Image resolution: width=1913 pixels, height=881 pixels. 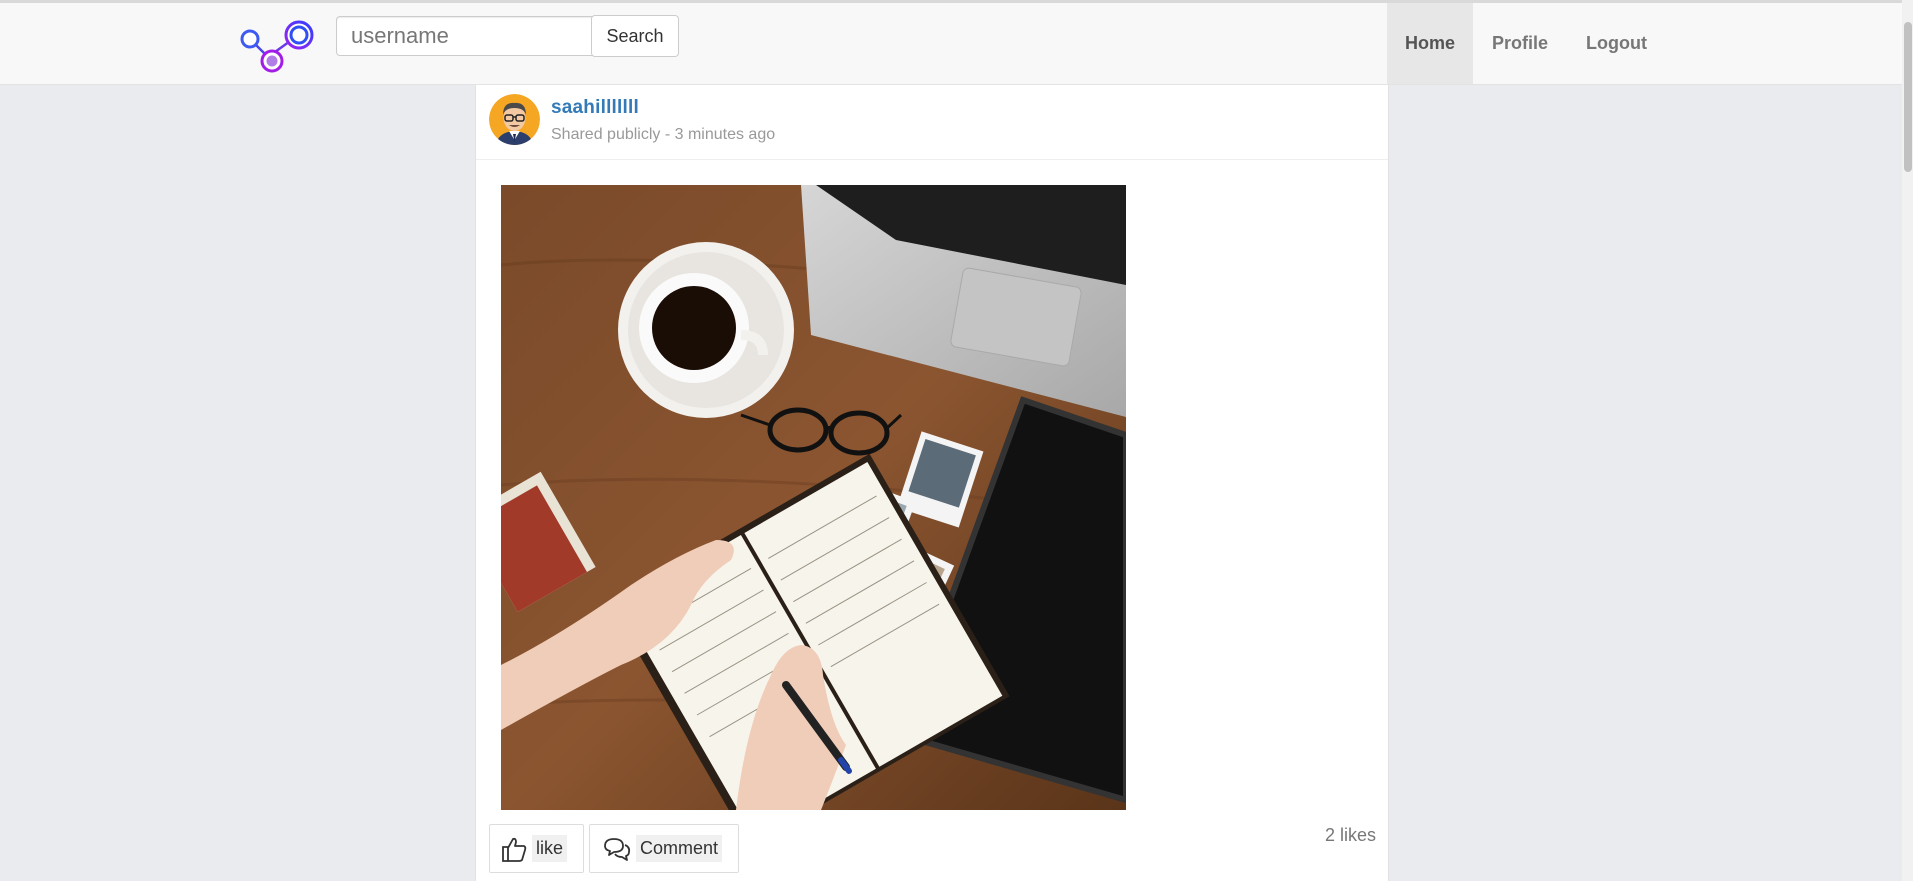 I want to click on nav-profile: Profile, so click(x=1520, y=43).